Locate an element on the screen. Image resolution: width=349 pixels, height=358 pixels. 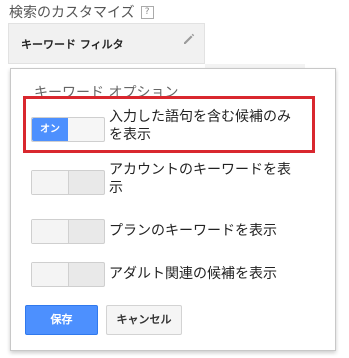
page-title: 検索のカスタマイズ is located at coordinates (72, 13).